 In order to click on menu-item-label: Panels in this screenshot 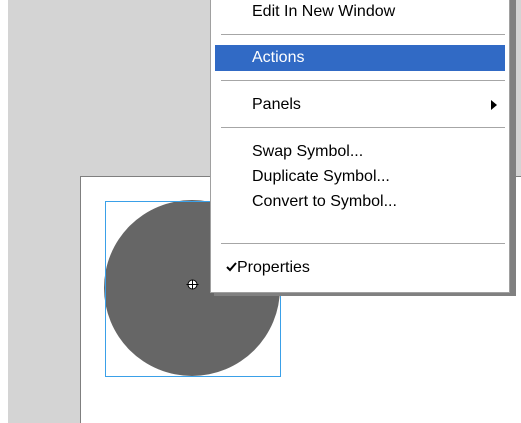, I will do `click(276, 104)`.